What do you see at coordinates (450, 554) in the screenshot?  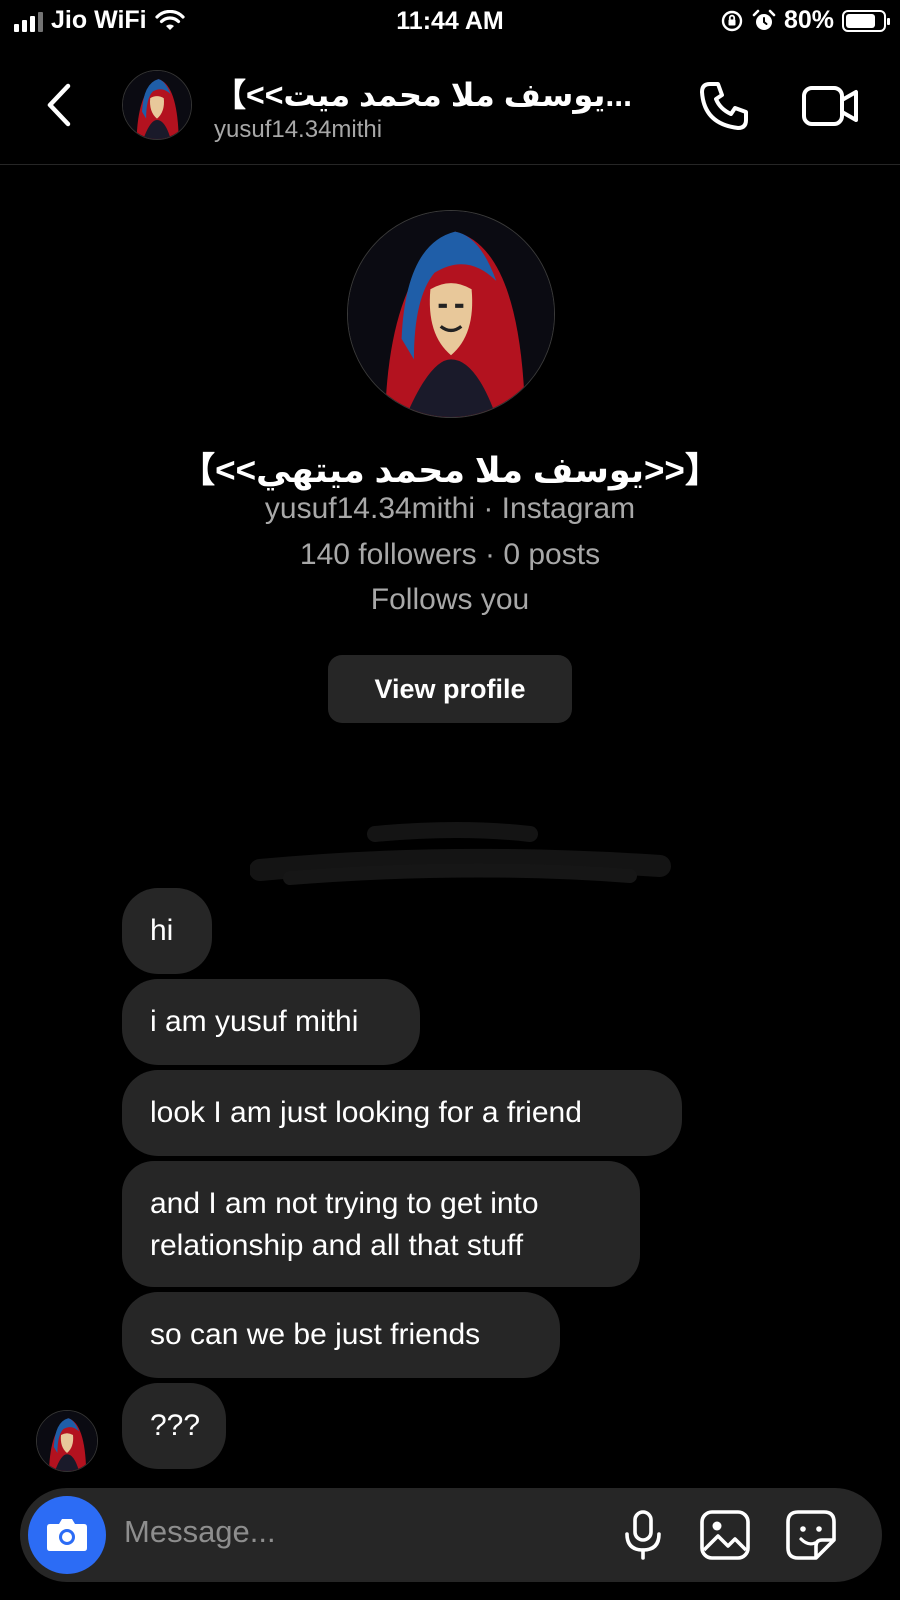 I see `profile-stats: 140 followers · 0 posts` at bounding box center [450, 554].